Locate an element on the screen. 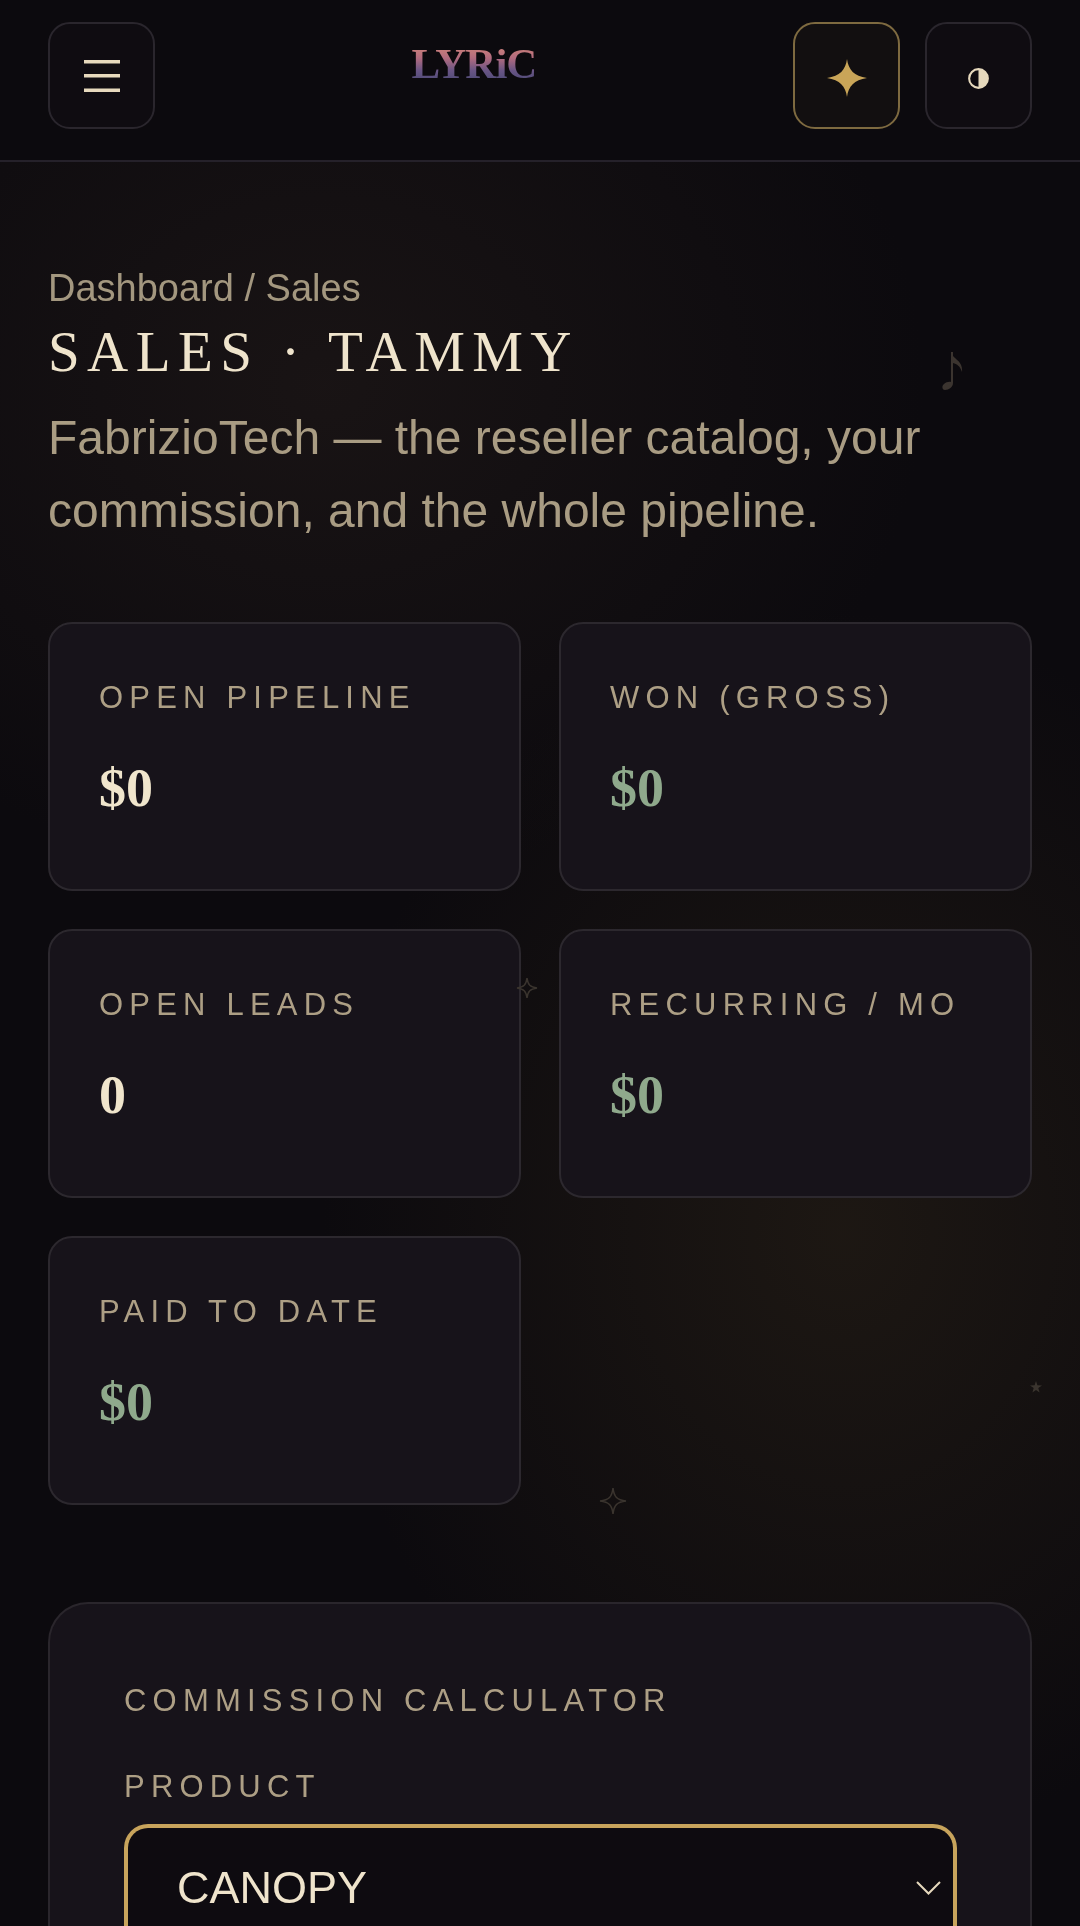 Image resolution: width=1080 pixels, height=1926 pixels. star-icon is located at coordinates (1036, 1387).